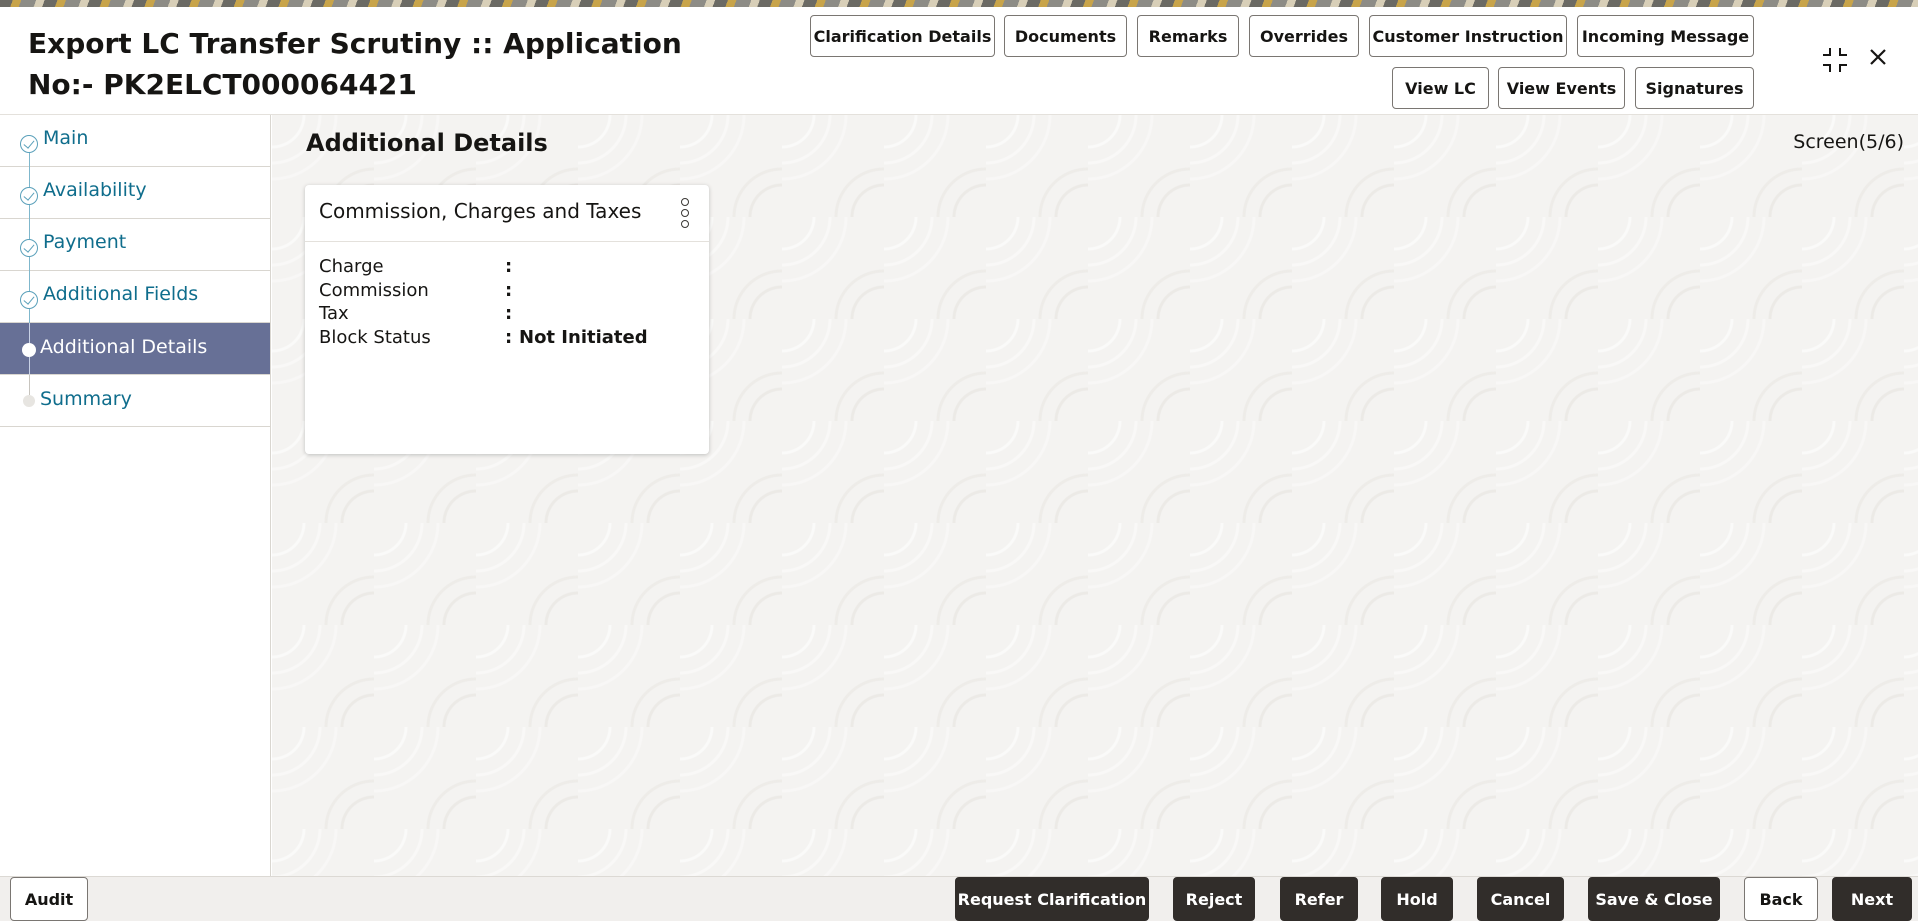 This screenshot has height=921, width=1918. I want to click on overrides-button: Overrides, so click(1304, 36).